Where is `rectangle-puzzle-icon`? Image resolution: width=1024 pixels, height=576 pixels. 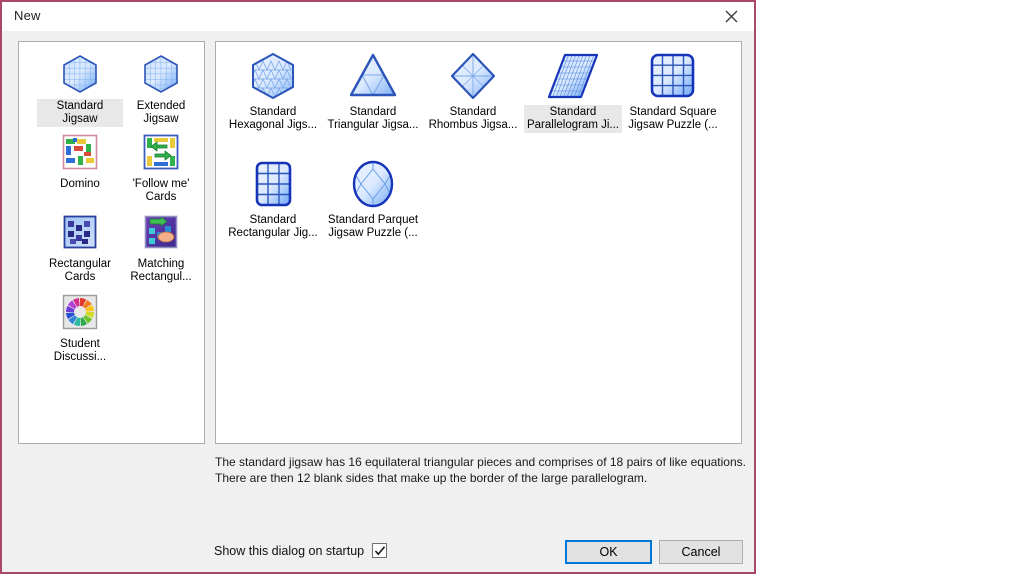
rectangle-puzzle-icon is located at coordinates (273, 184).